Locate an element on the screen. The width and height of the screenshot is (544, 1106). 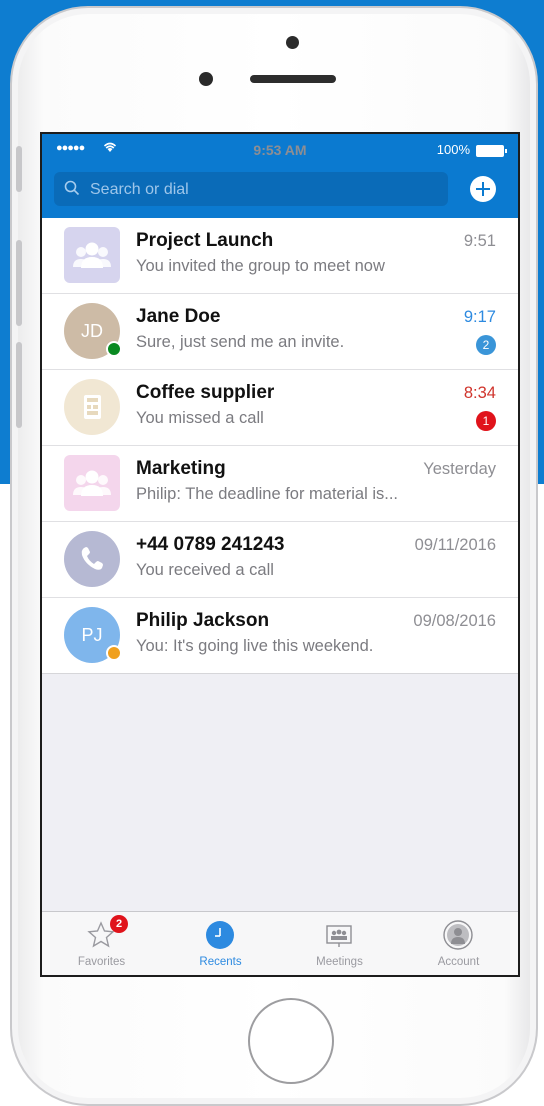
conversation-time: 09/11/2016 is located at coordinates (455, 545).